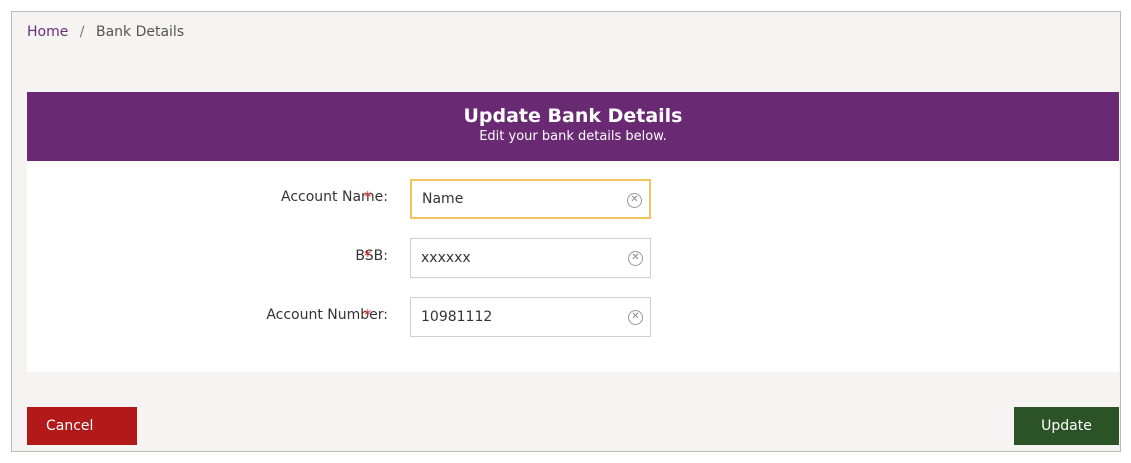 This screenshot has width=1131, height=463. I want to click on panel-title: Update Bank Details, so click(573, 116).